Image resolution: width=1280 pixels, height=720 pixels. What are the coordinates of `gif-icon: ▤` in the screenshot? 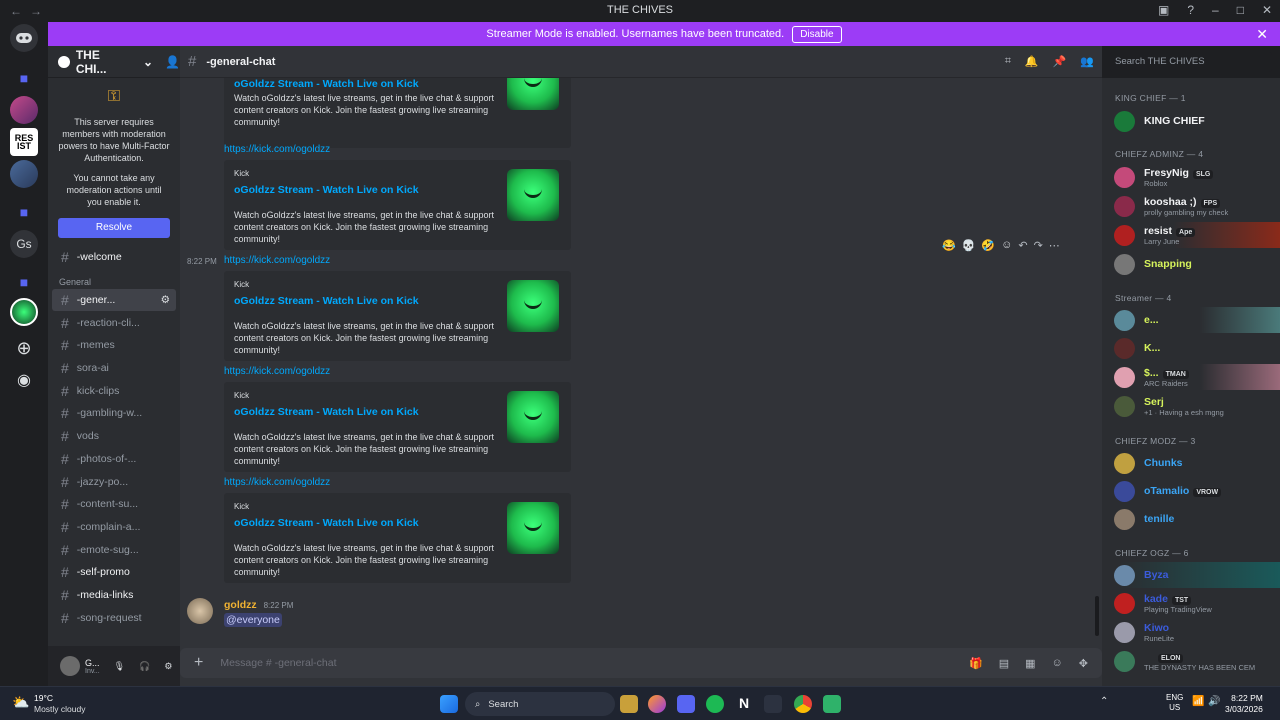 It's located at (1004, 663).